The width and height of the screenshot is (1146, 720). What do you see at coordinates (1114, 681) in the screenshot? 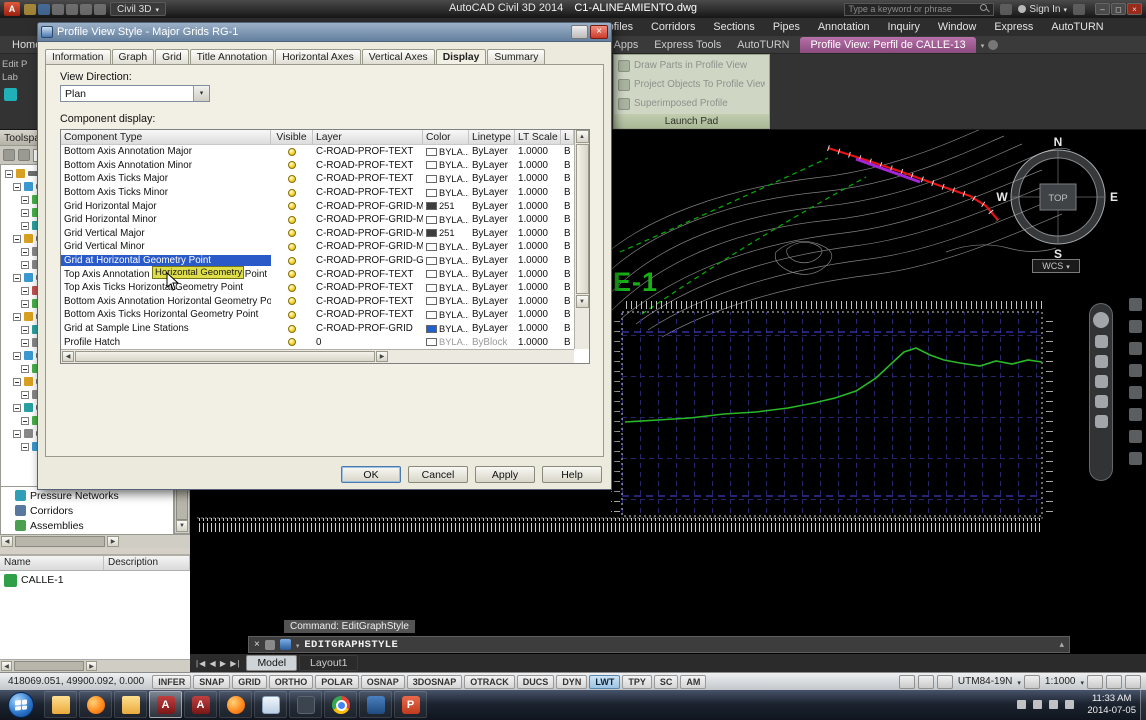
I see `lock-icon` at bounding box center [1114, 681].